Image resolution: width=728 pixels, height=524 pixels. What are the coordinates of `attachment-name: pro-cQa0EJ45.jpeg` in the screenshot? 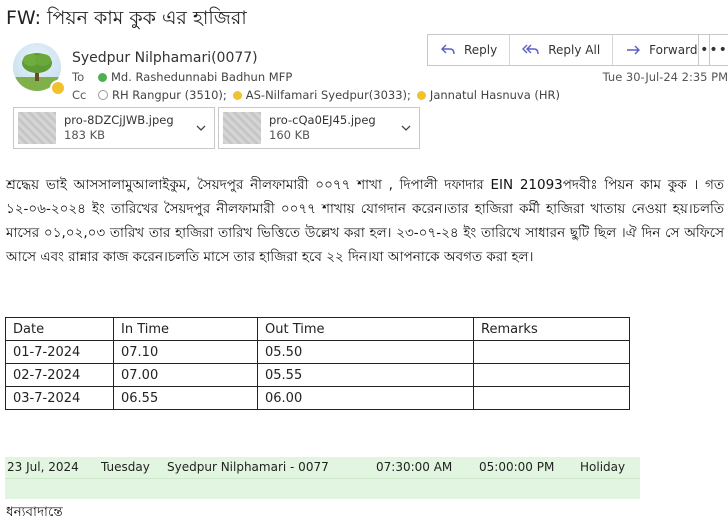 It's located at (322, 120).